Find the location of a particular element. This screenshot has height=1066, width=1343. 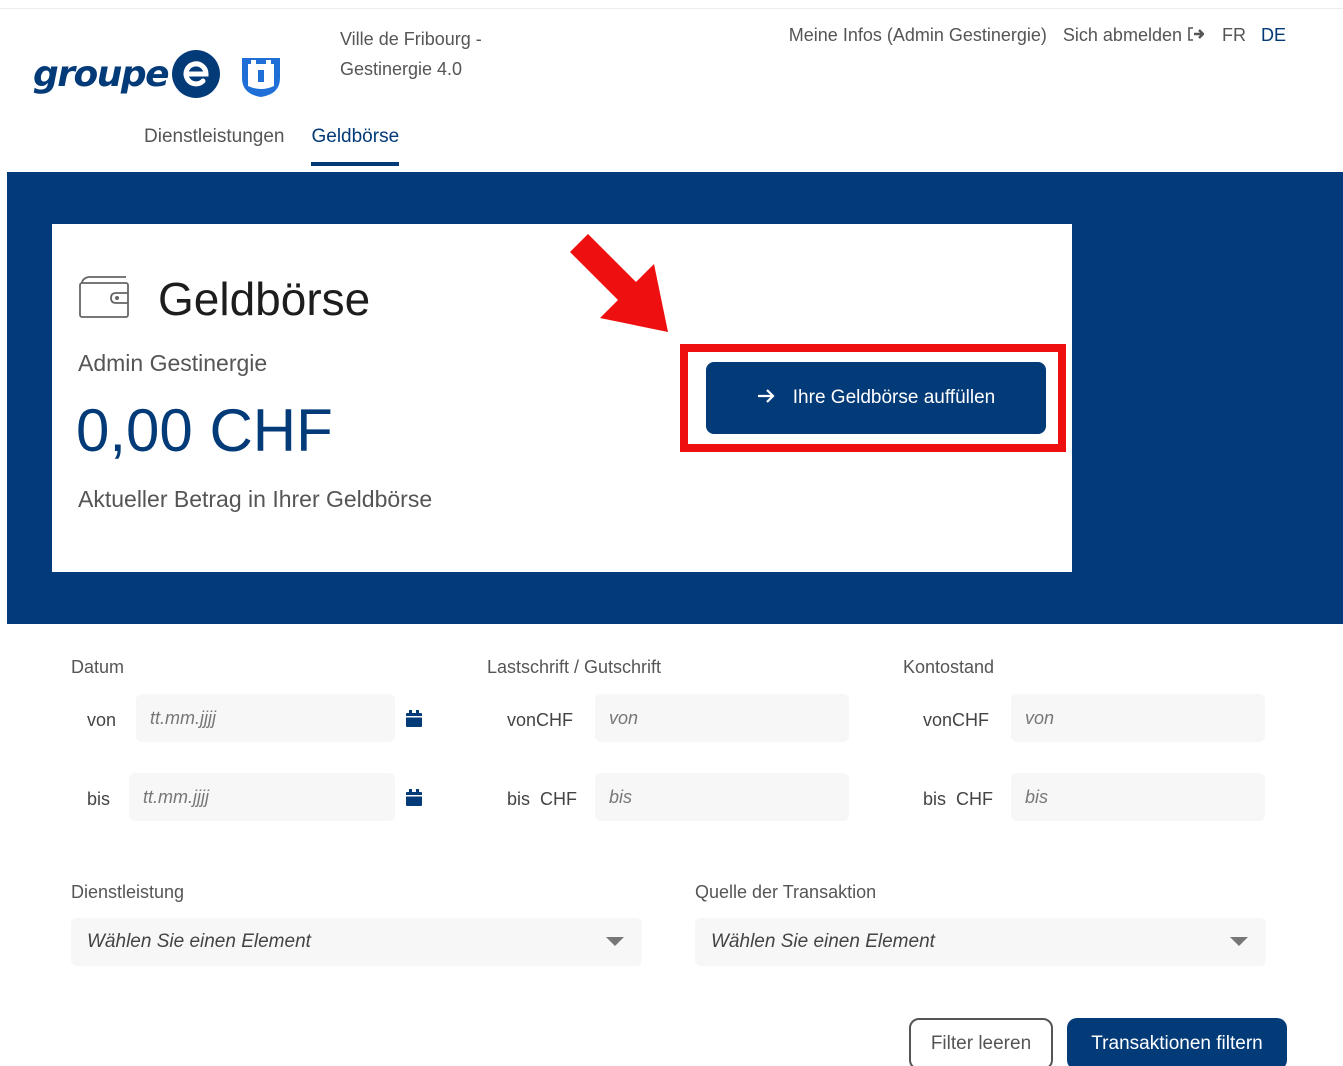

date-filter-label: Datum is located at coordinates (98, 667).